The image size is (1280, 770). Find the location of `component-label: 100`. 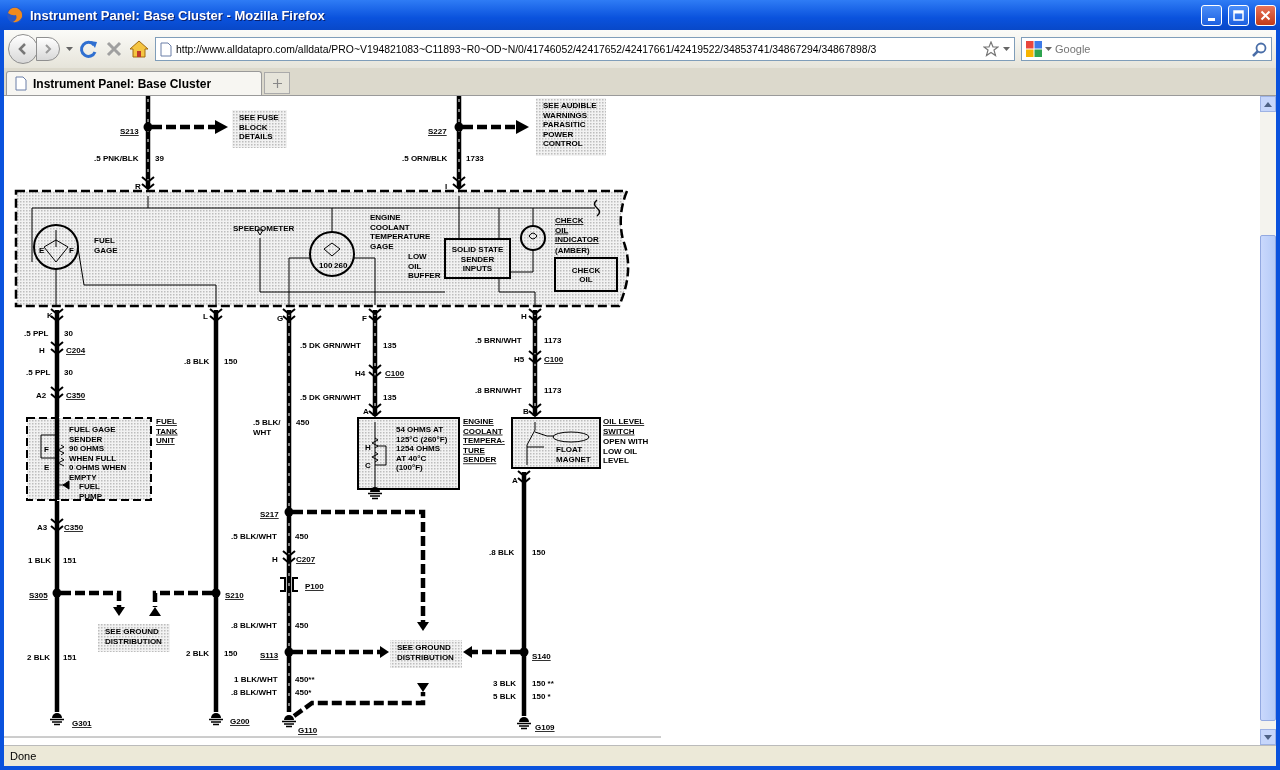

component-label: 100 is located at coordinates (326, 265).